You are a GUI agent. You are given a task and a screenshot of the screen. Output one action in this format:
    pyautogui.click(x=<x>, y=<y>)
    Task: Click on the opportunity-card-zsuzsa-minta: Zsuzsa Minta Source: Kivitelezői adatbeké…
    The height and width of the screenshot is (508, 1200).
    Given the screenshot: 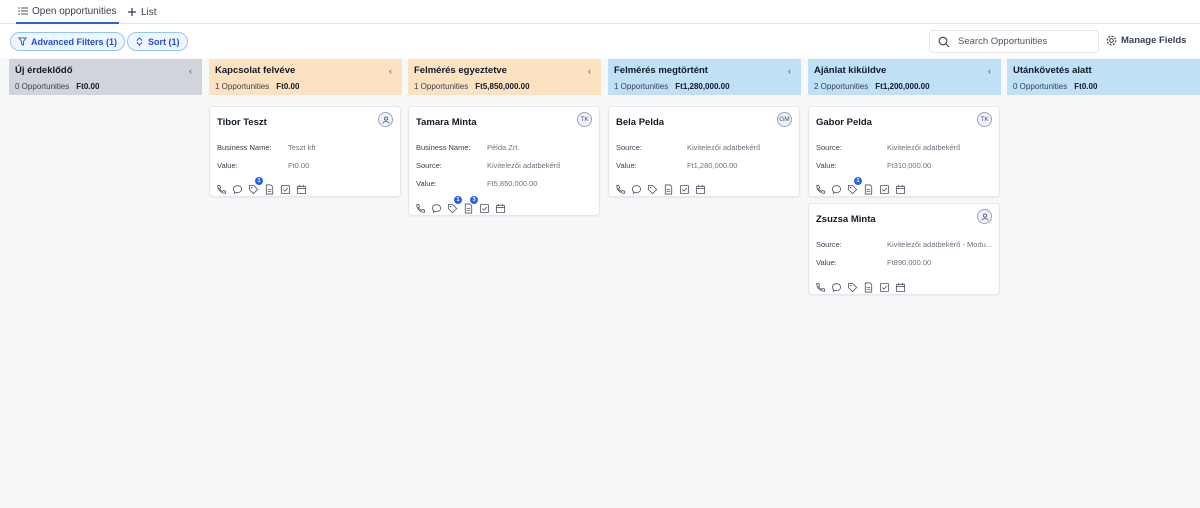 What is the action you would take?
    pyautogui.click(x=904, y=249)
    